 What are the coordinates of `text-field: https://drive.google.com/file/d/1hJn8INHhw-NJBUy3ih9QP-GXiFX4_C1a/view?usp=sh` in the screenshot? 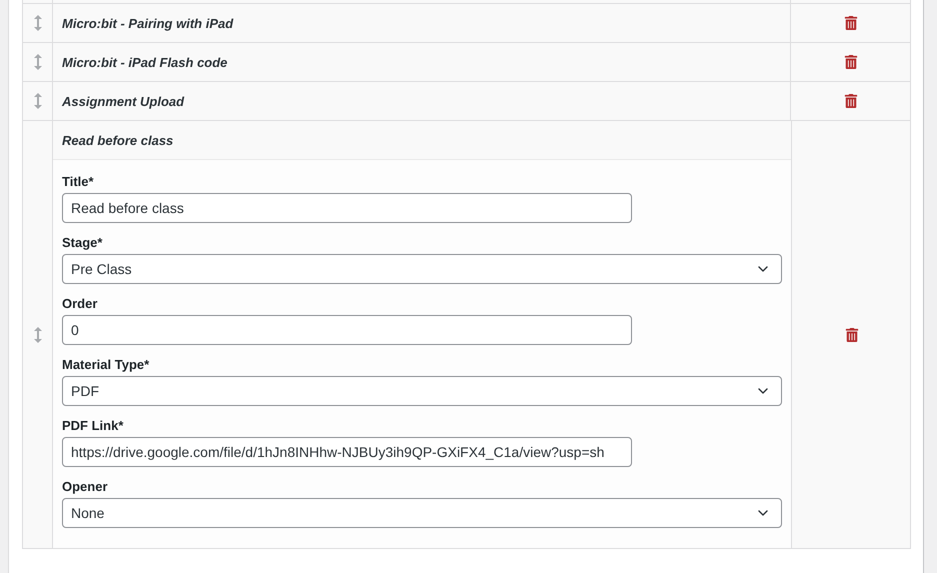 It's located at (347, 452).